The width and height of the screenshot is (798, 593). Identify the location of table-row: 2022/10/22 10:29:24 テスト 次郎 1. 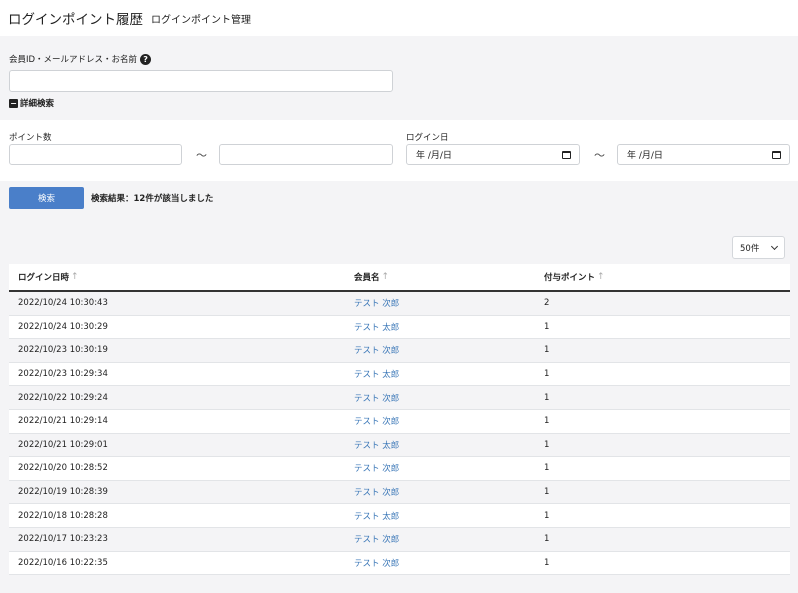
(399, 398).